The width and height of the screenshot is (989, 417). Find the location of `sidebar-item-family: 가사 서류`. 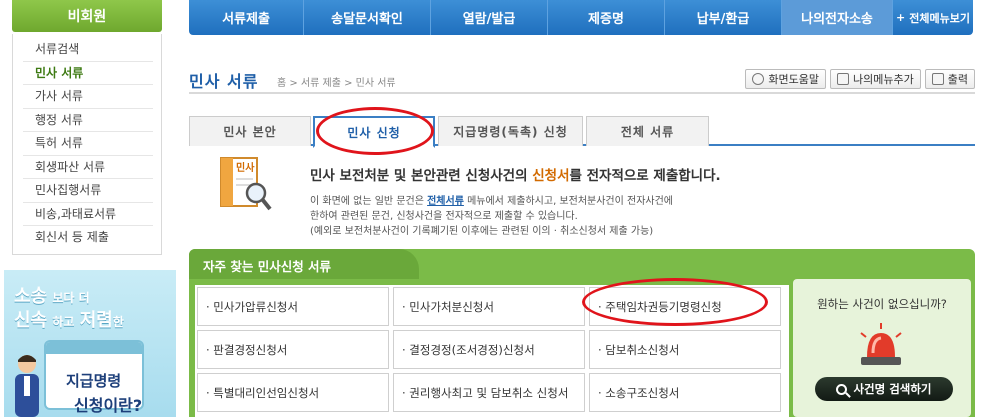

sidebar-item-family: 가사 서류 is located at coordinates (88, 97).